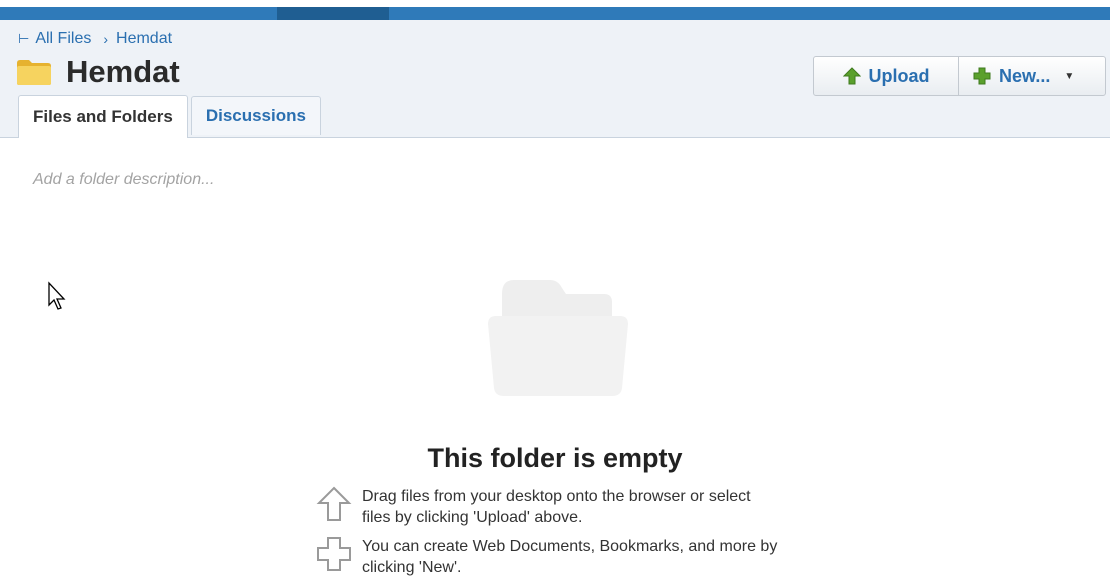 This screenshot has height=578, width=1110. I want to click on folder-icon, so click(34, 72).